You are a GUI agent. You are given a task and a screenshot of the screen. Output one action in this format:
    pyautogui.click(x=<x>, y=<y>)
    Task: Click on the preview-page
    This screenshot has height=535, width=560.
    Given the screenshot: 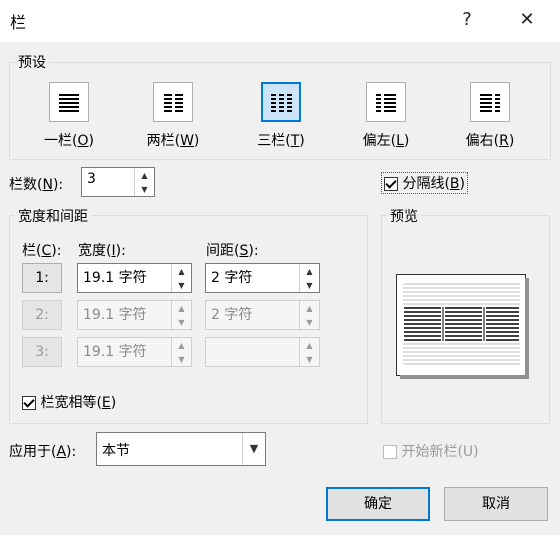 What is the action you would take?
    pyautogui.click(x=462, y=326)
    